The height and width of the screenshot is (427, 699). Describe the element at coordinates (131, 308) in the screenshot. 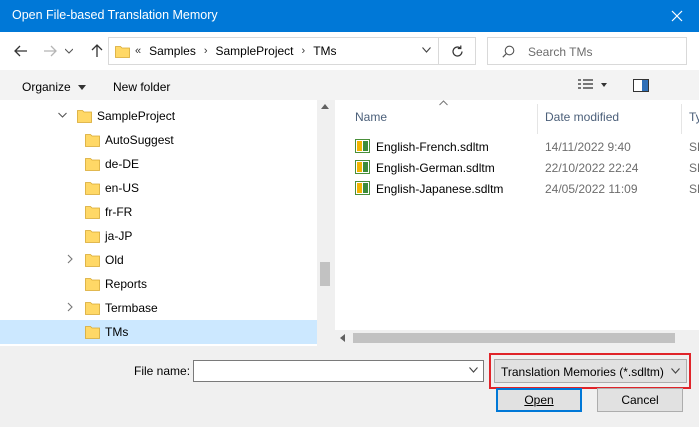

I see `tree-item-label: Termbase` at that location.